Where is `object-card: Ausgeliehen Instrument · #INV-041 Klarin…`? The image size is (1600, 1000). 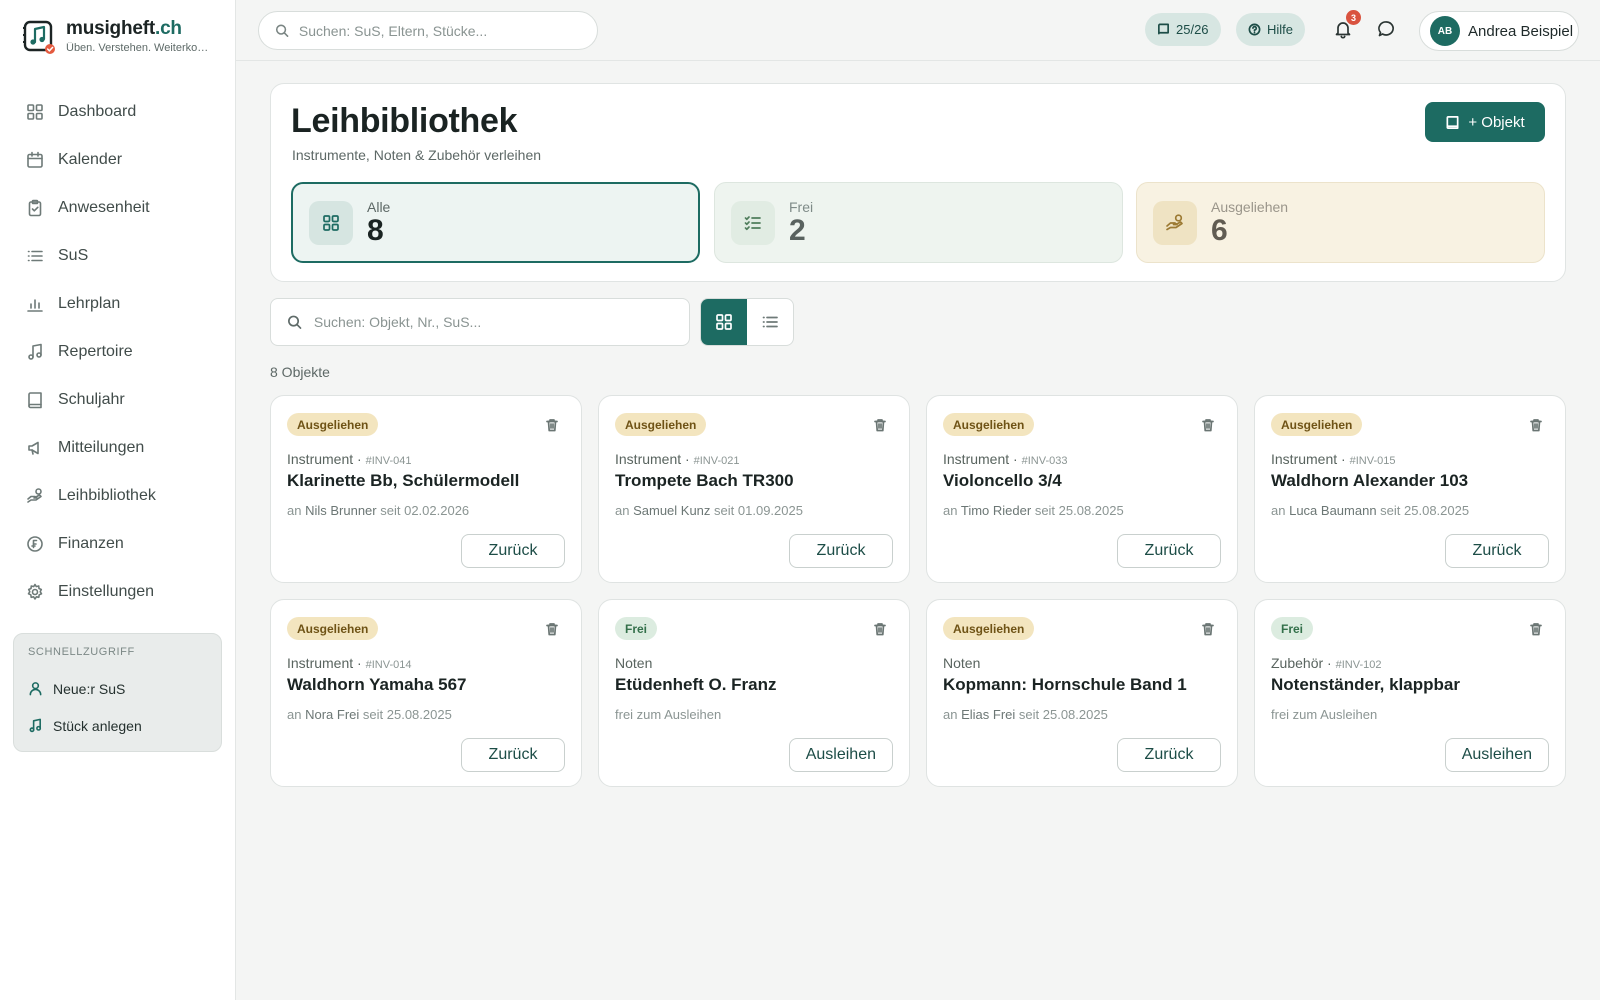 object-card: Ausgeliehen Instrument · #INV-041 Klarin… is located at coordinates (426, 489).